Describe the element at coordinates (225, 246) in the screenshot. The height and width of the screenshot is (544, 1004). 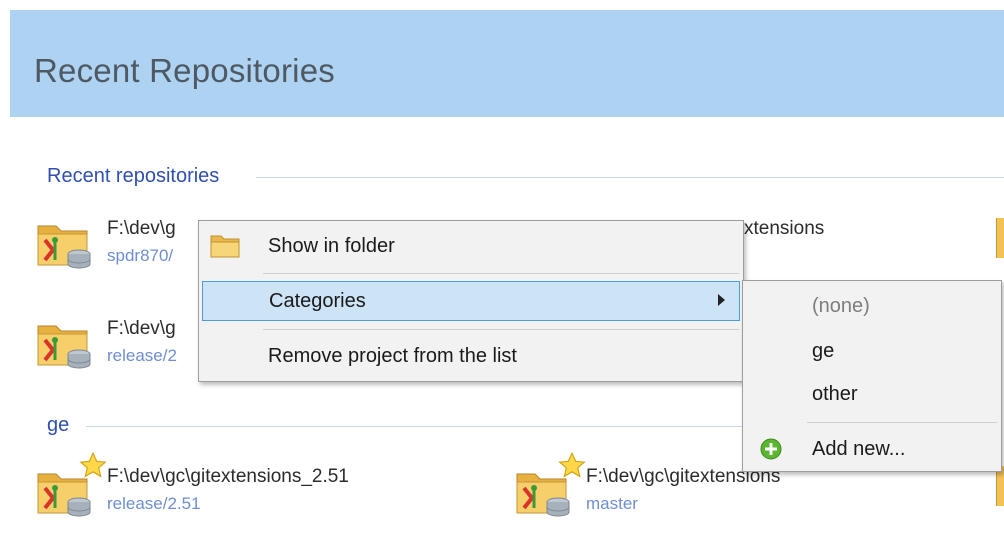
I see `folder-icon` at that location.